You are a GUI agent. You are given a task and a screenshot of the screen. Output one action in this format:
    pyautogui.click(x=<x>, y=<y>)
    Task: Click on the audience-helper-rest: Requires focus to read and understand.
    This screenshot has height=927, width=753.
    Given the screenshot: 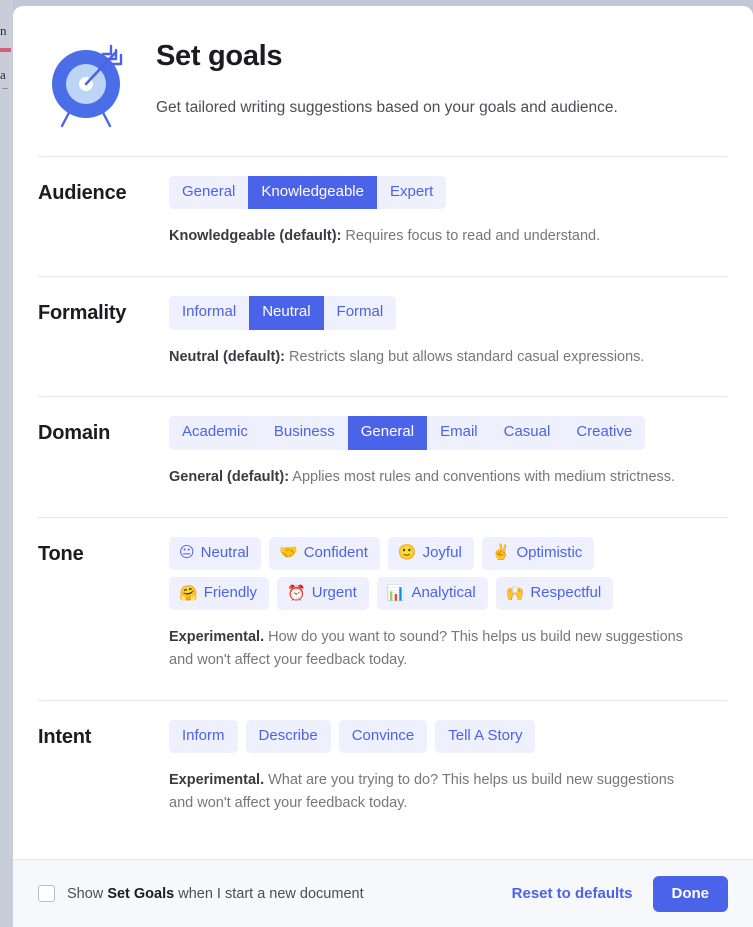 What is the action you would take?
    pyautogui.click(x=471, y=236)
    